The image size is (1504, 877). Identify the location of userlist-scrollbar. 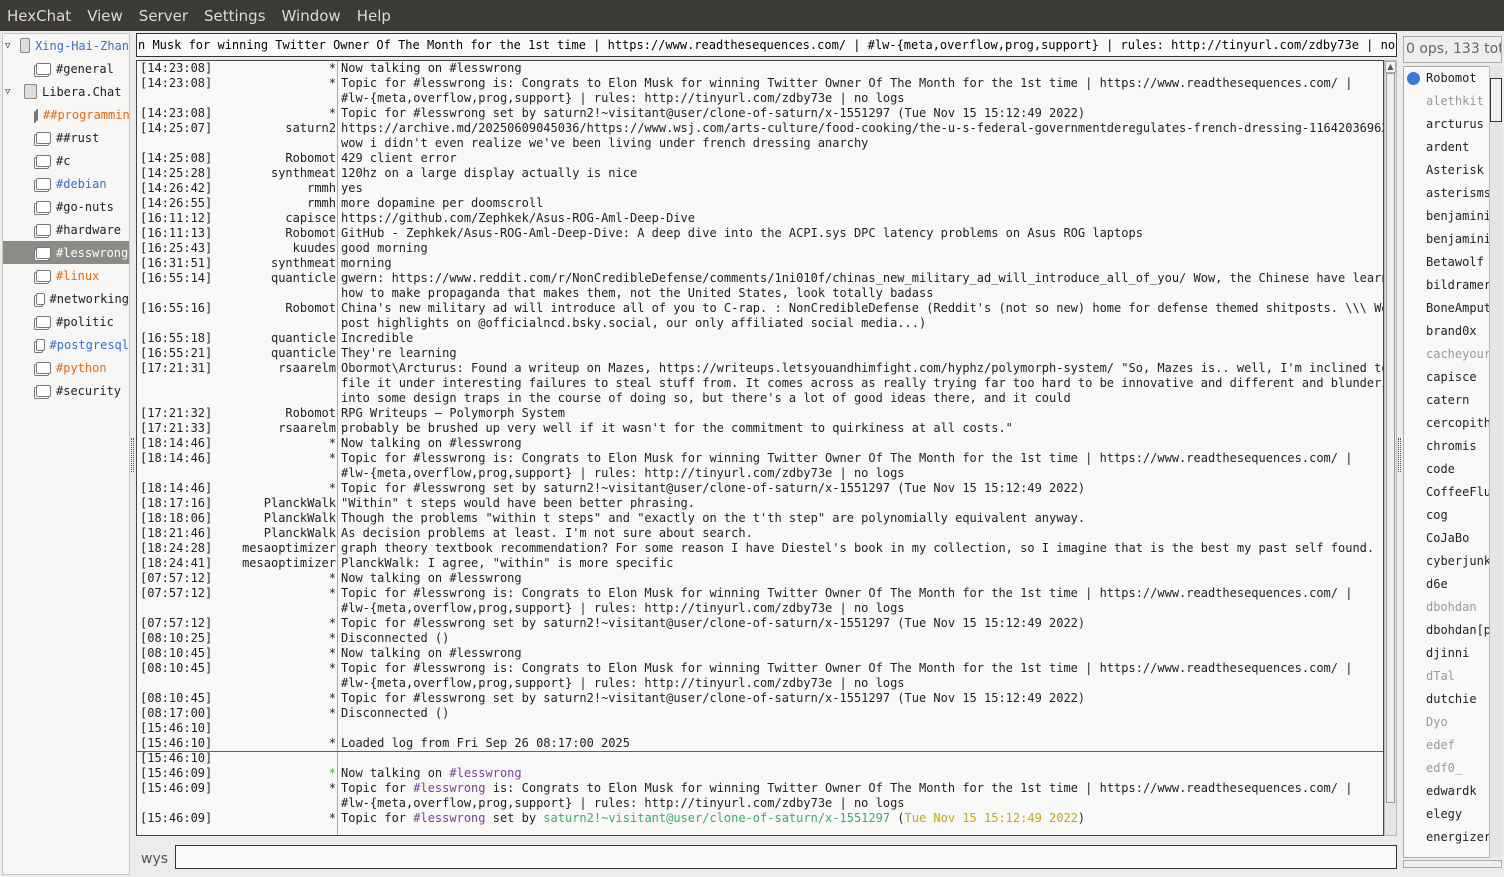
(1495, 462).